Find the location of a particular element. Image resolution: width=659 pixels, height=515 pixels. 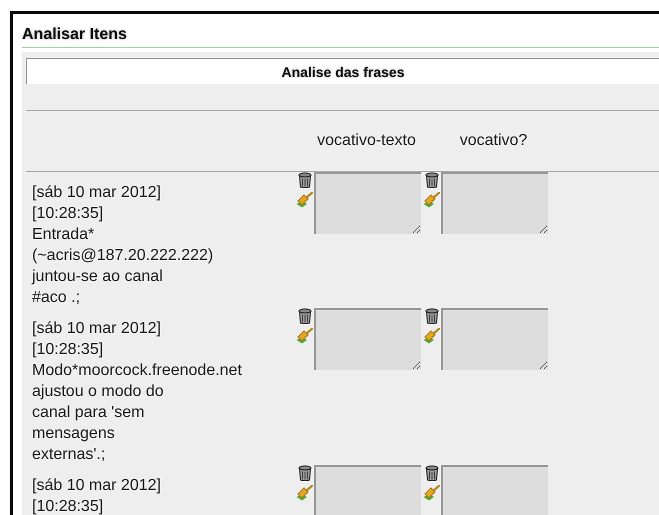

table-caption: Analise das frases is located at coordinates (342, 71).